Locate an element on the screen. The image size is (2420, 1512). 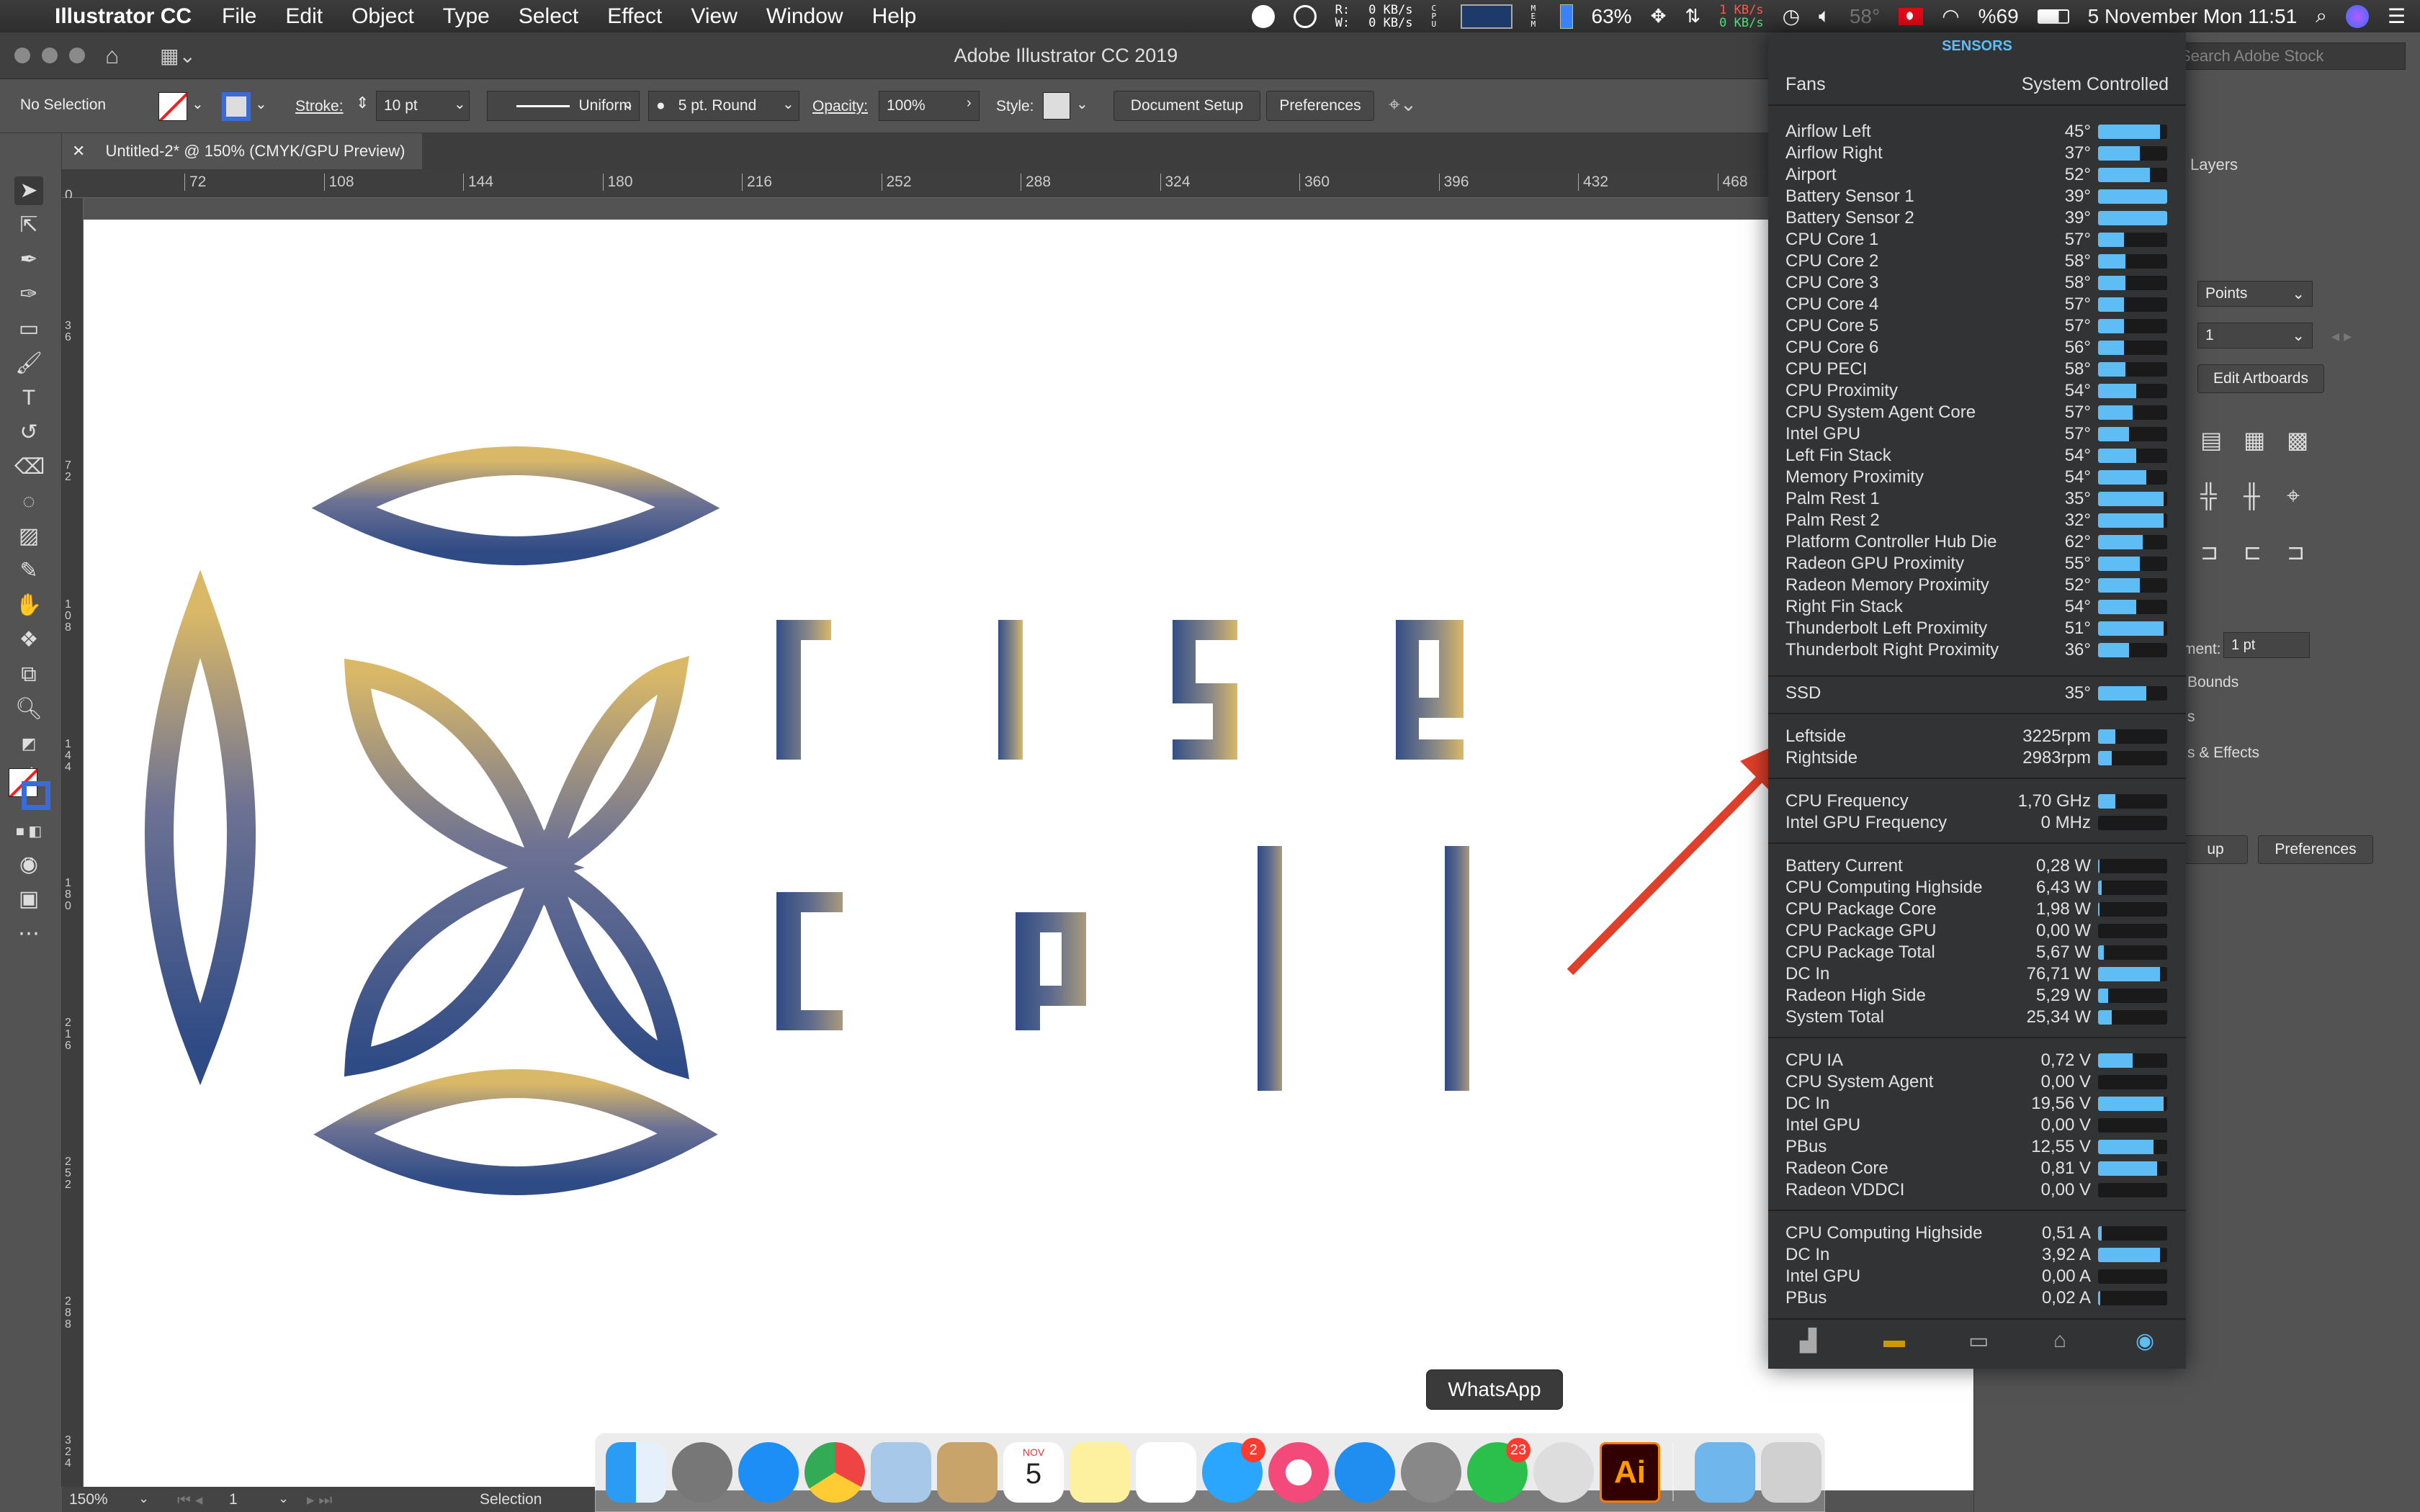
curvature-tool-icon: ✑ is located at coordinates (28, 294).